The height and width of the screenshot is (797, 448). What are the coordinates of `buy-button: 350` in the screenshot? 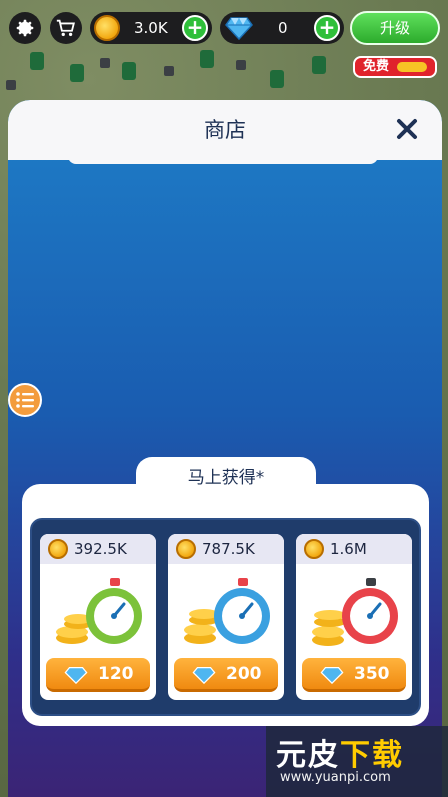 It's located at (354, 675).